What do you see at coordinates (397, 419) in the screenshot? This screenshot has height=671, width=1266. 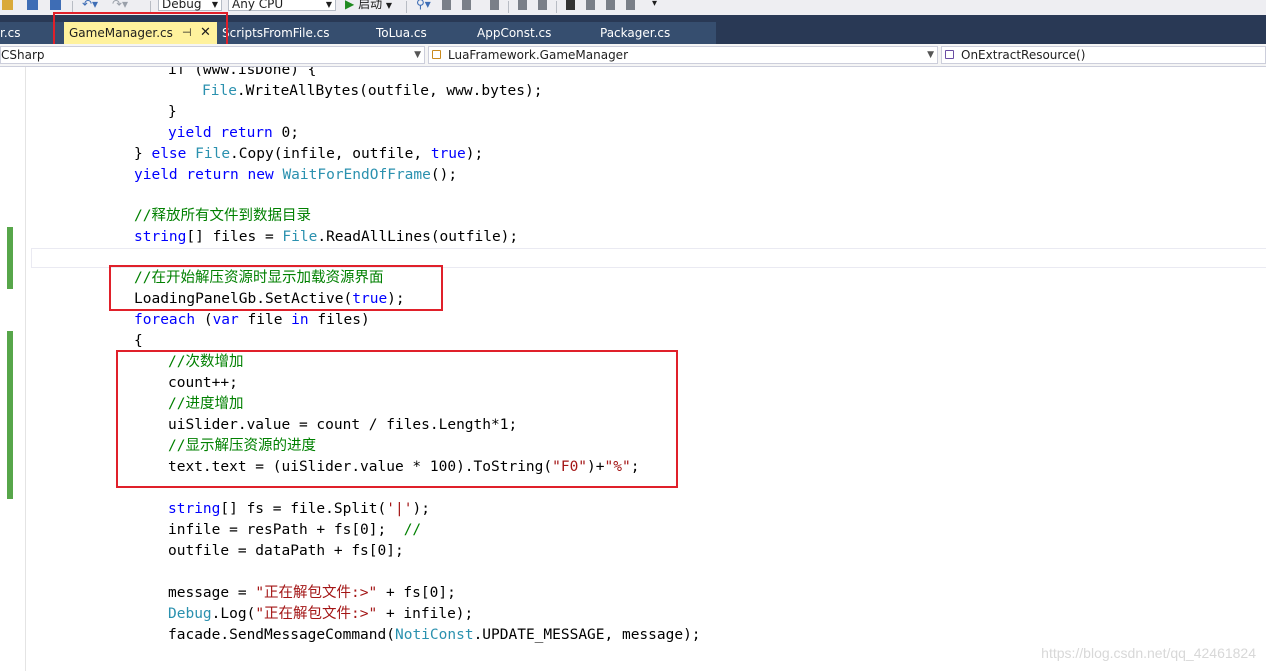 I see `highlight-box-progress` at bounding box center [397, 419].